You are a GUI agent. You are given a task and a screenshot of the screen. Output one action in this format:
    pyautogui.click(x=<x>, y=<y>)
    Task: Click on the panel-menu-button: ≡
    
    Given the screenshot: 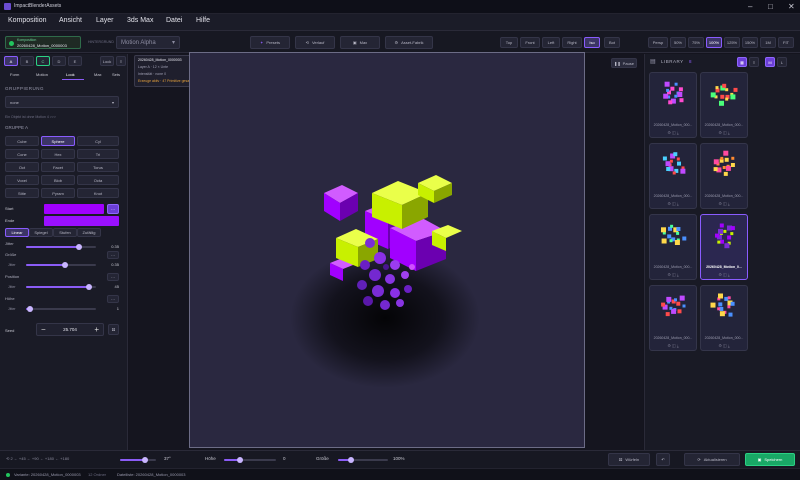 What is the action you would take?
    pyautogui.click(x=121, y=61)
    